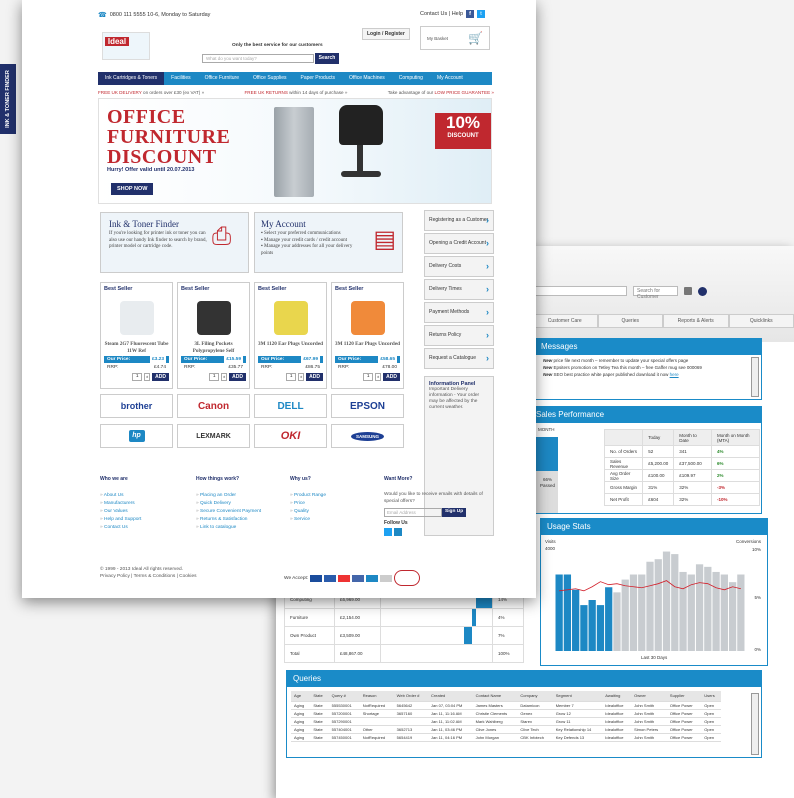  Describe the element at coordinates (761, 321) in the screenshot. I see `tab-quicklinks: Quicklinks` at that location.